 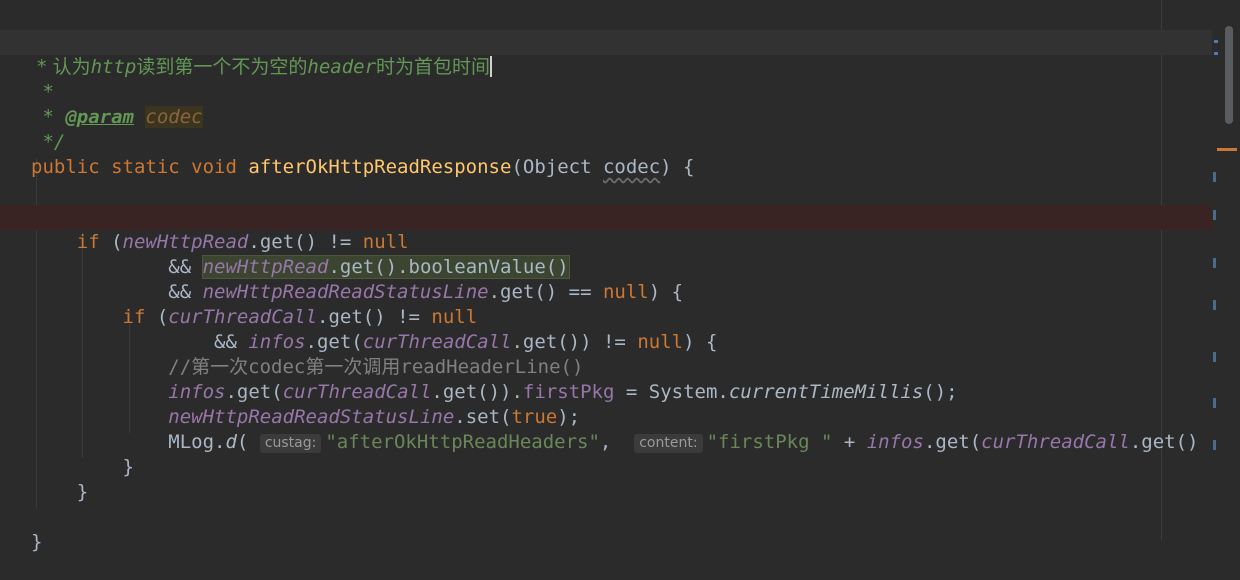 I want to click on code-line: newHttpReadReadStatusLine.set(true);, so click(x=620, y=404).